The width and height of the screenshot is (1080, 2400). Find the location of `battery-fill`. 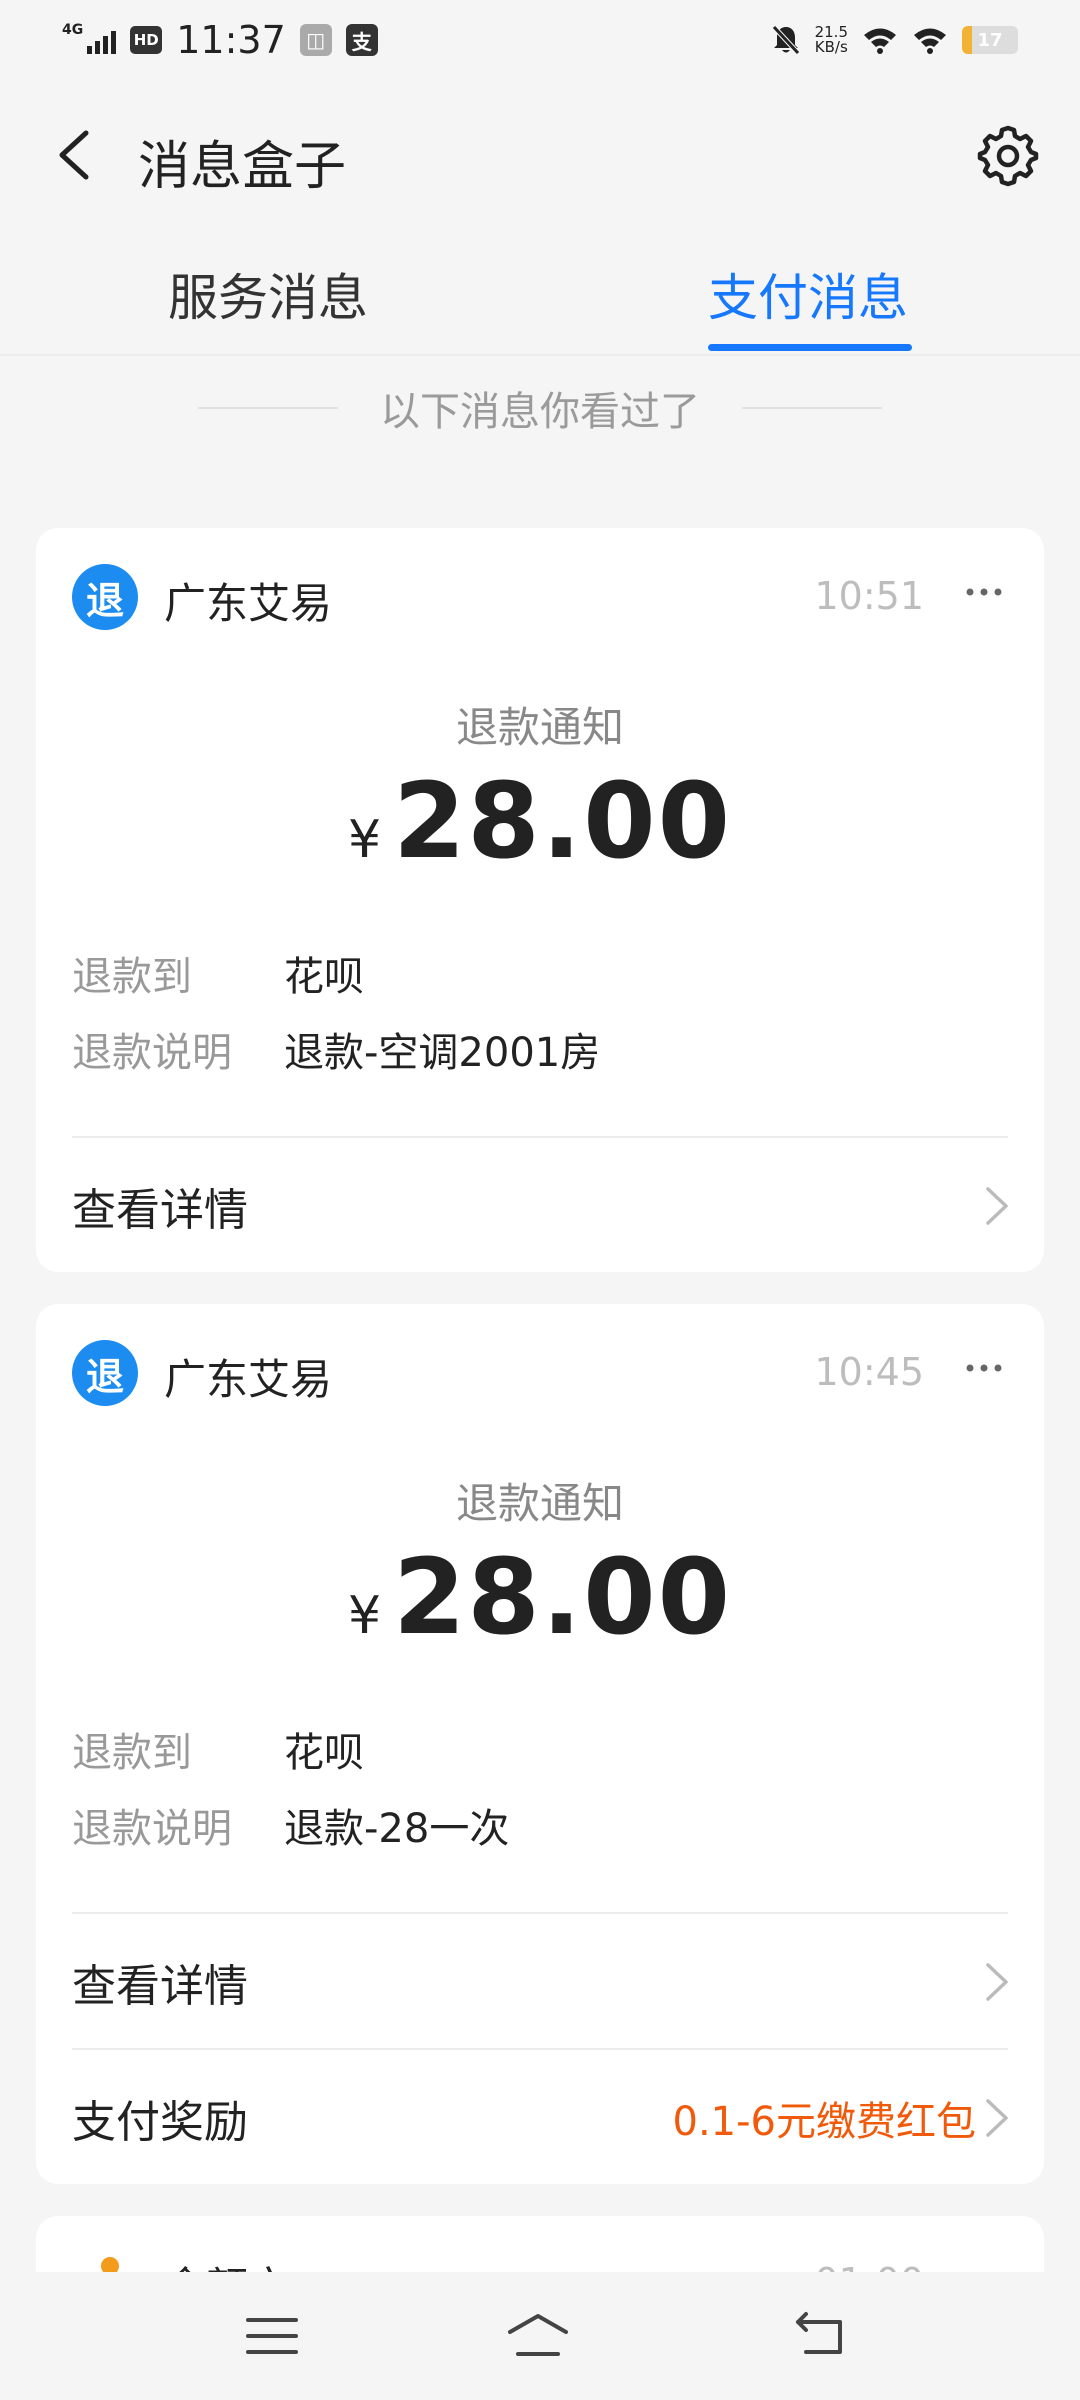

battery-fill is located at coordinates (967, 40).